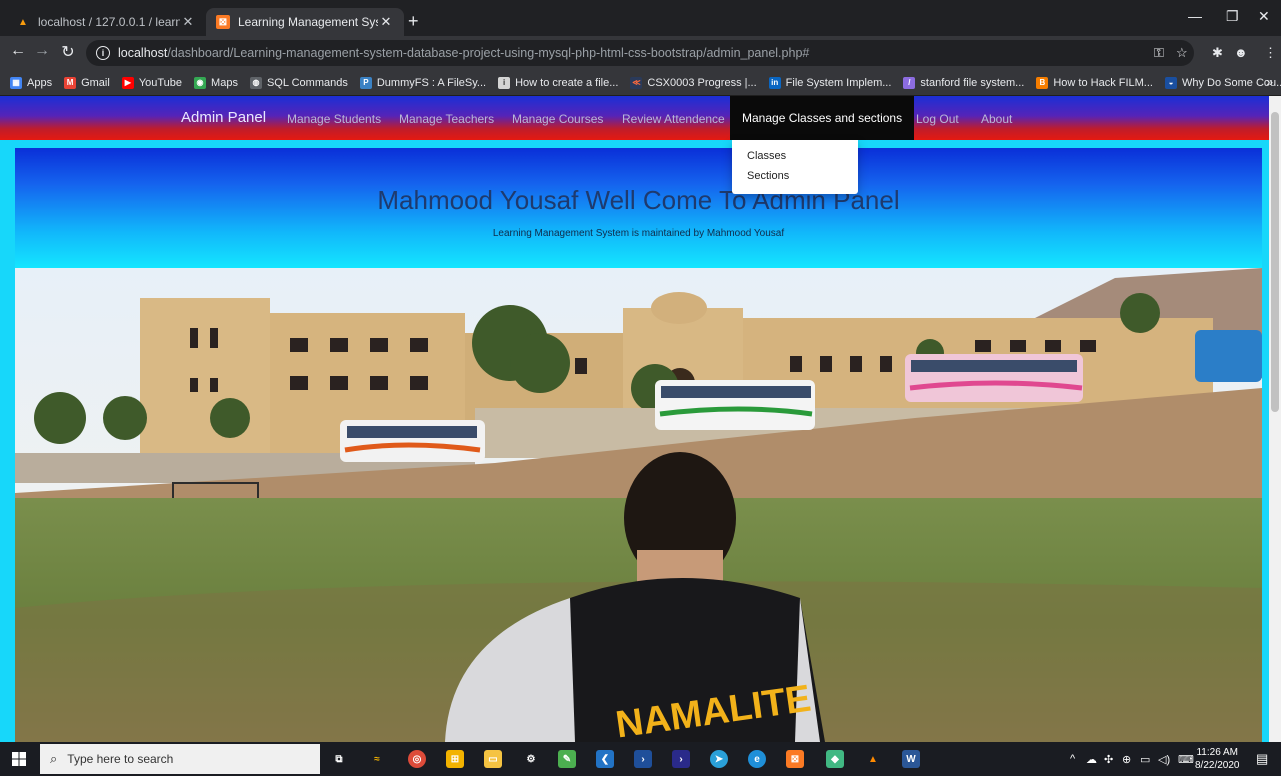  I want to click on classes-sections-dropdown: Classes Sections, so click(795, 167).